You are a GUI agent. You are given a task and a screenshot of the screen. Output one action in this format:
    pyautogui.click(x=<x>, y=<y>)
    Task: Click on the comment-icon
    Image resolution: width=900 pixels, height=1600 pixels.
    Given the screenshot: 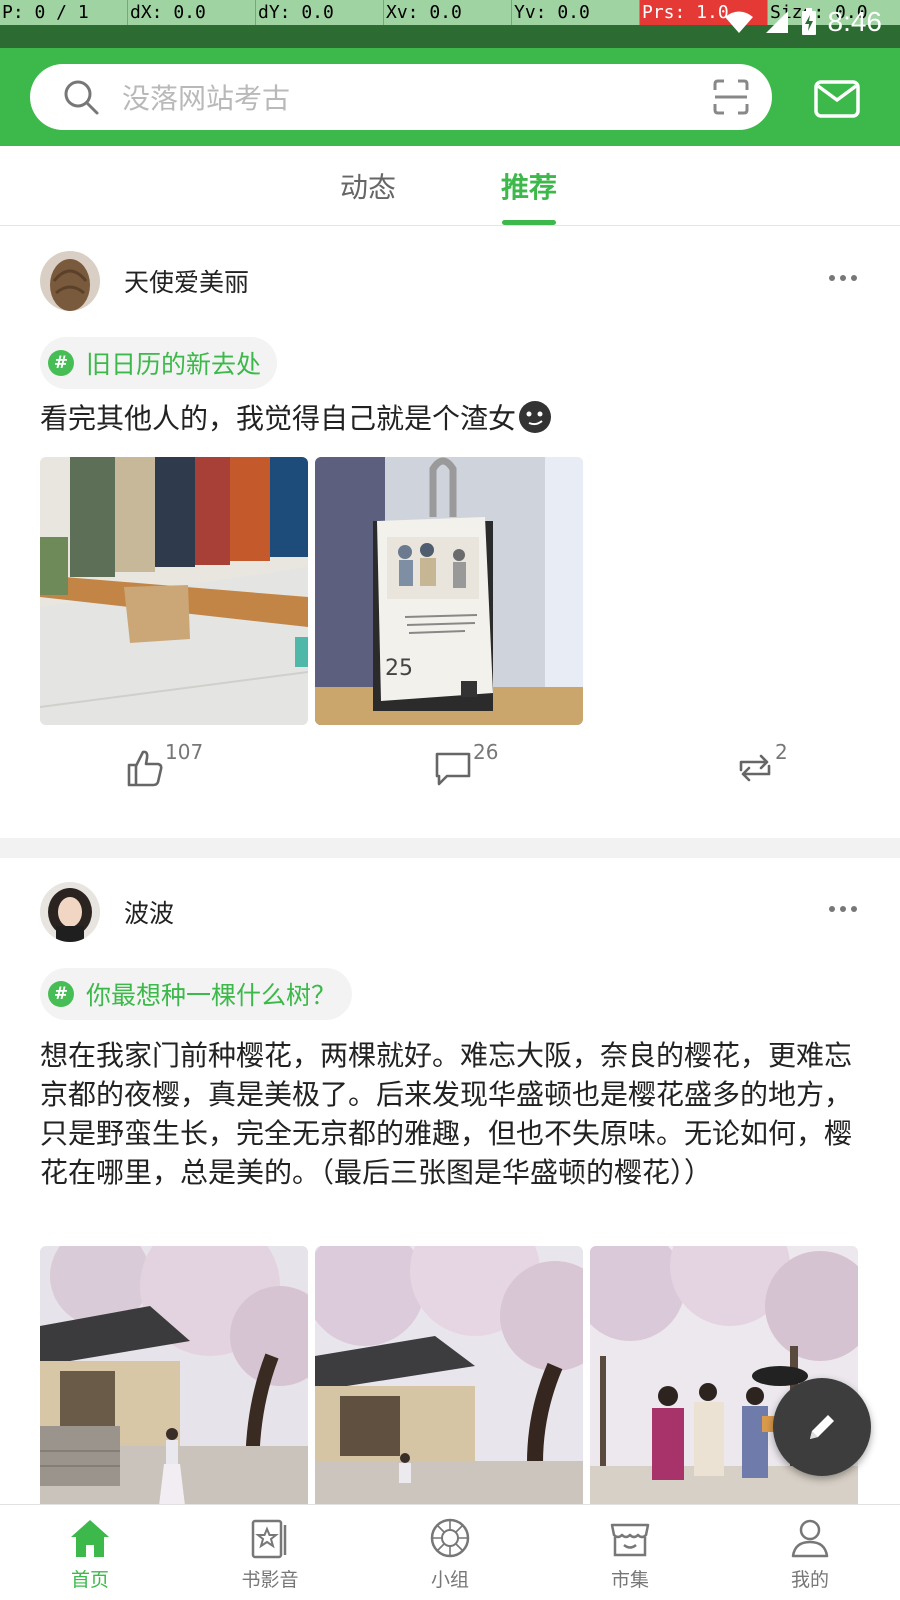 What is the action you would take?
    pyautogui.click(x=453, y=769)
    